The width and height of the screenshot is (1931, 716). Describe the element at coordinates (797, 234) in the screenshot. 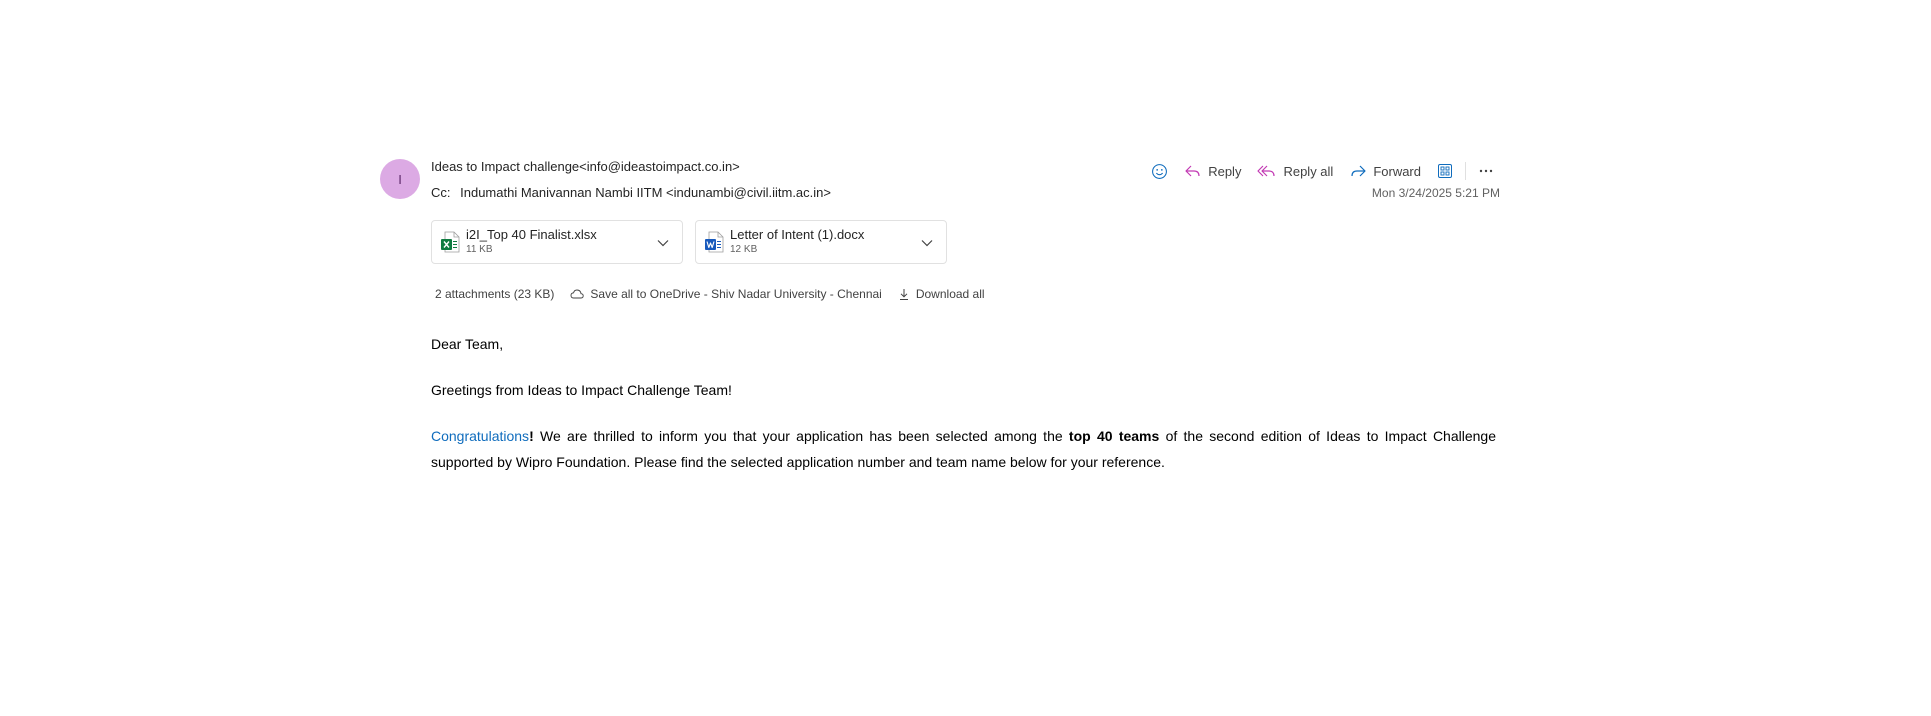

I see `attachment-name: Letter of Intent (1).docx` at that location.